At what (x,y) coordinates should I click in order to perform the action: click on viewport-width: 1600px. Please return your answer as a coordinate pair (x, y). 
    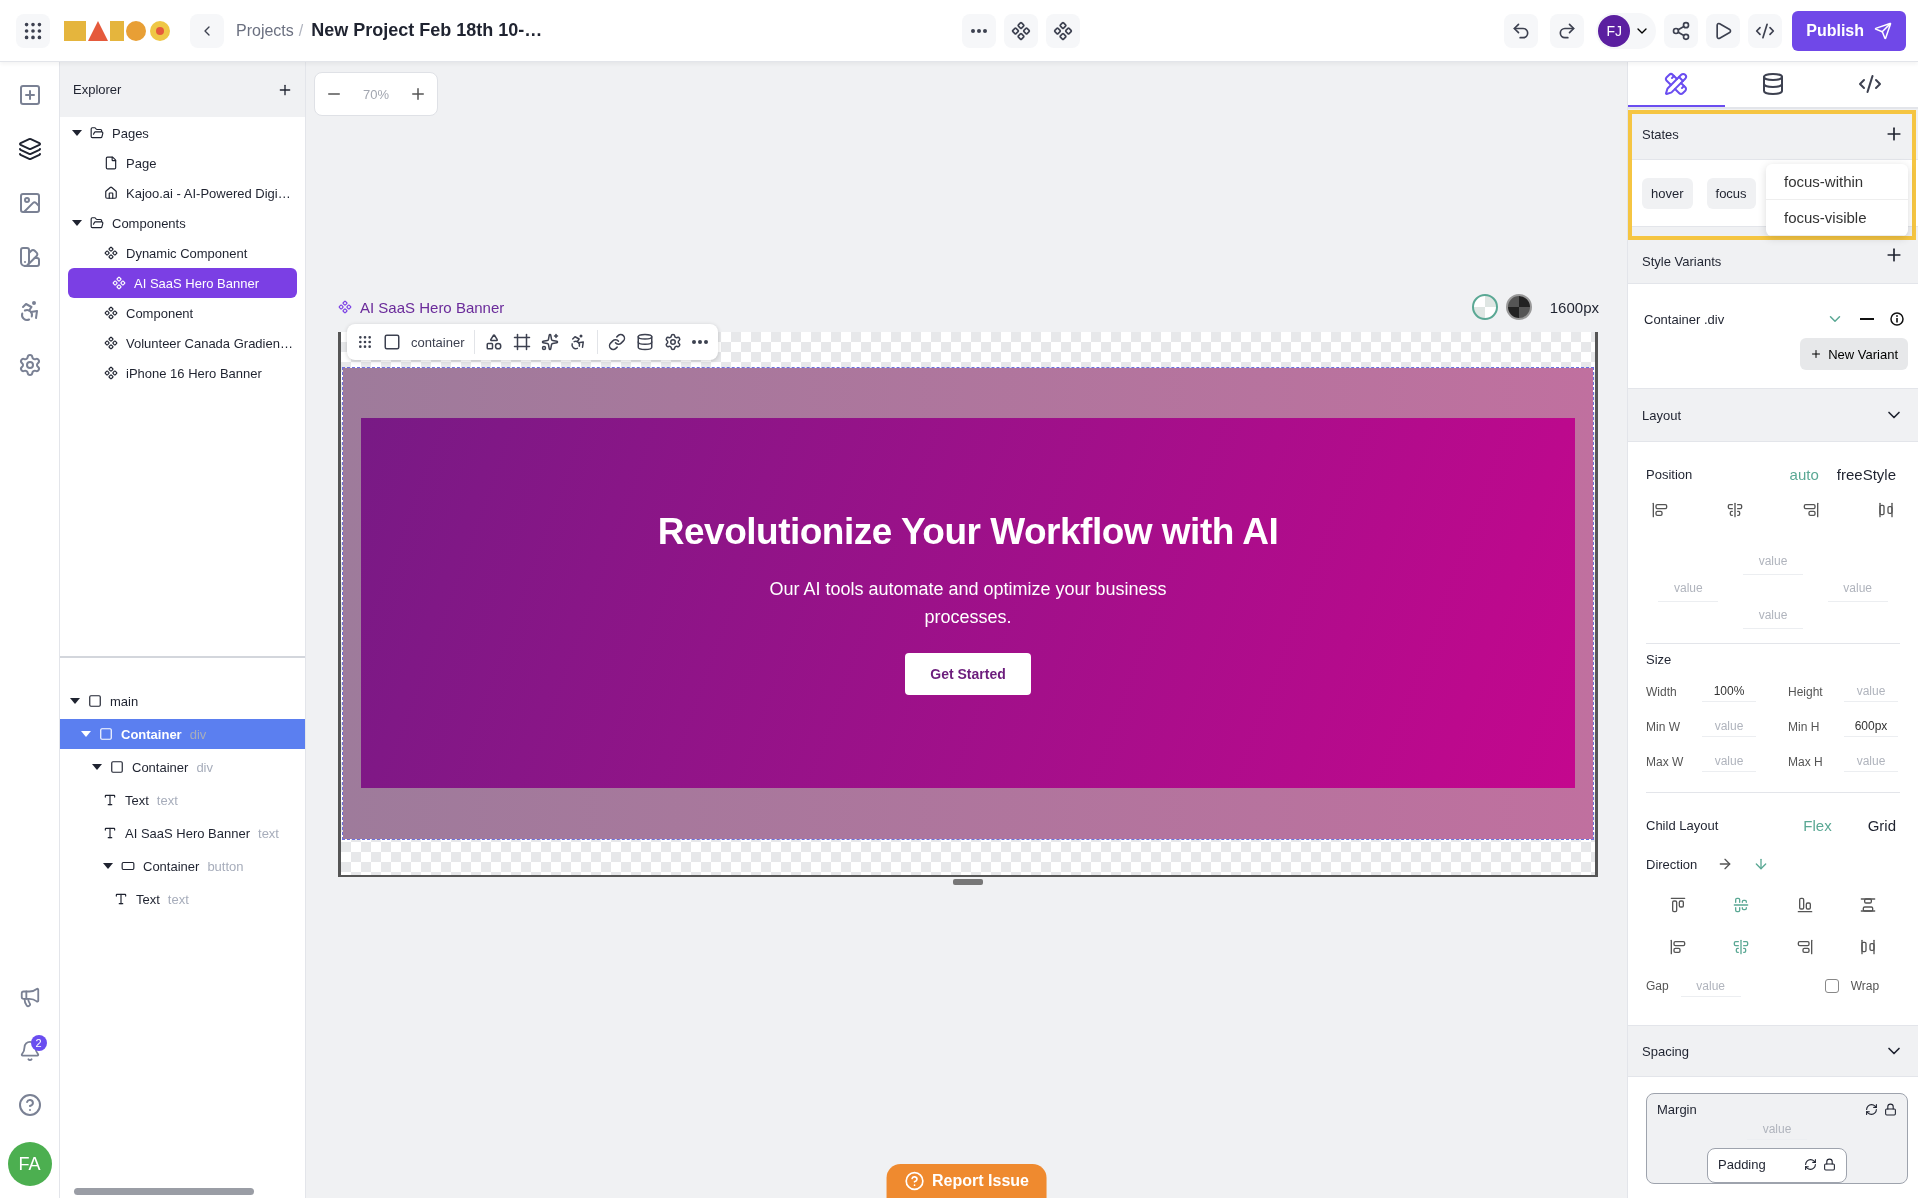
    Looking at the image, I should click on (1574, 307).